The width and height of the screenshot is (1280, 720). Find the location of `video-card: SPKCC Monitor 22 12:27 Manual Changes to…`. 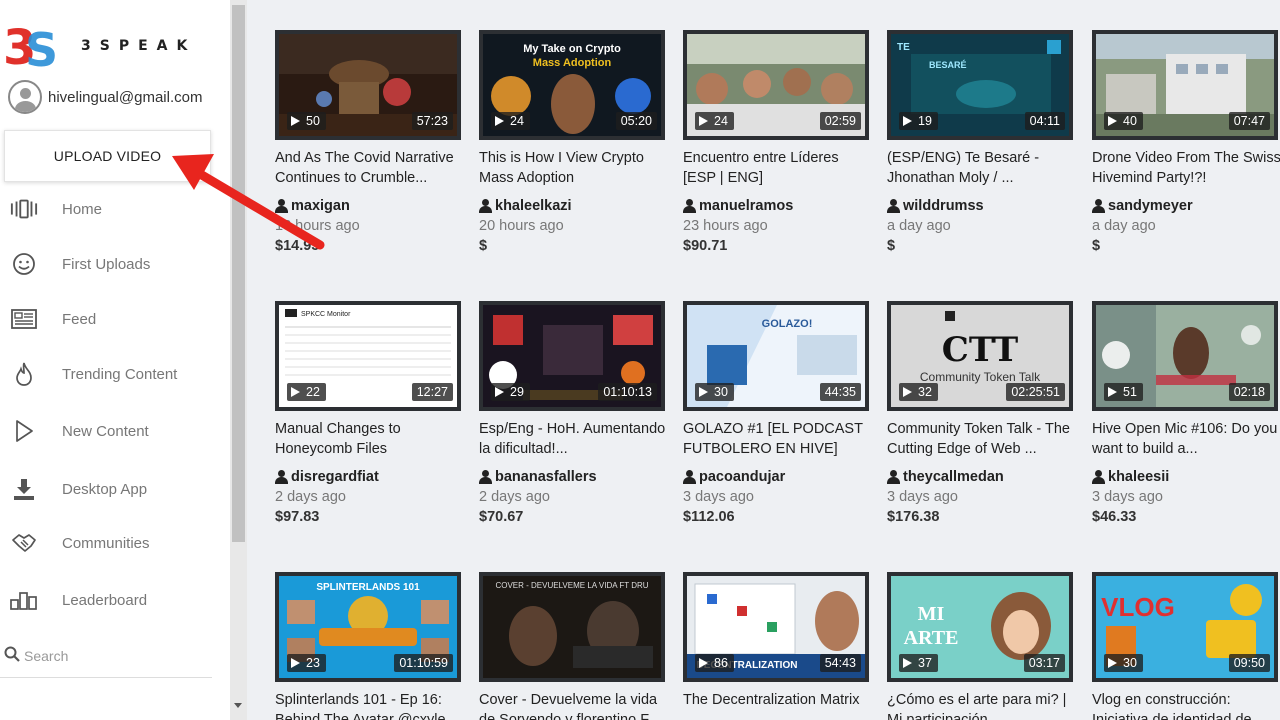

video-card: SPKCC Monitor 22 12:27 Manual Changes to… is located at coordinates (370, 413).